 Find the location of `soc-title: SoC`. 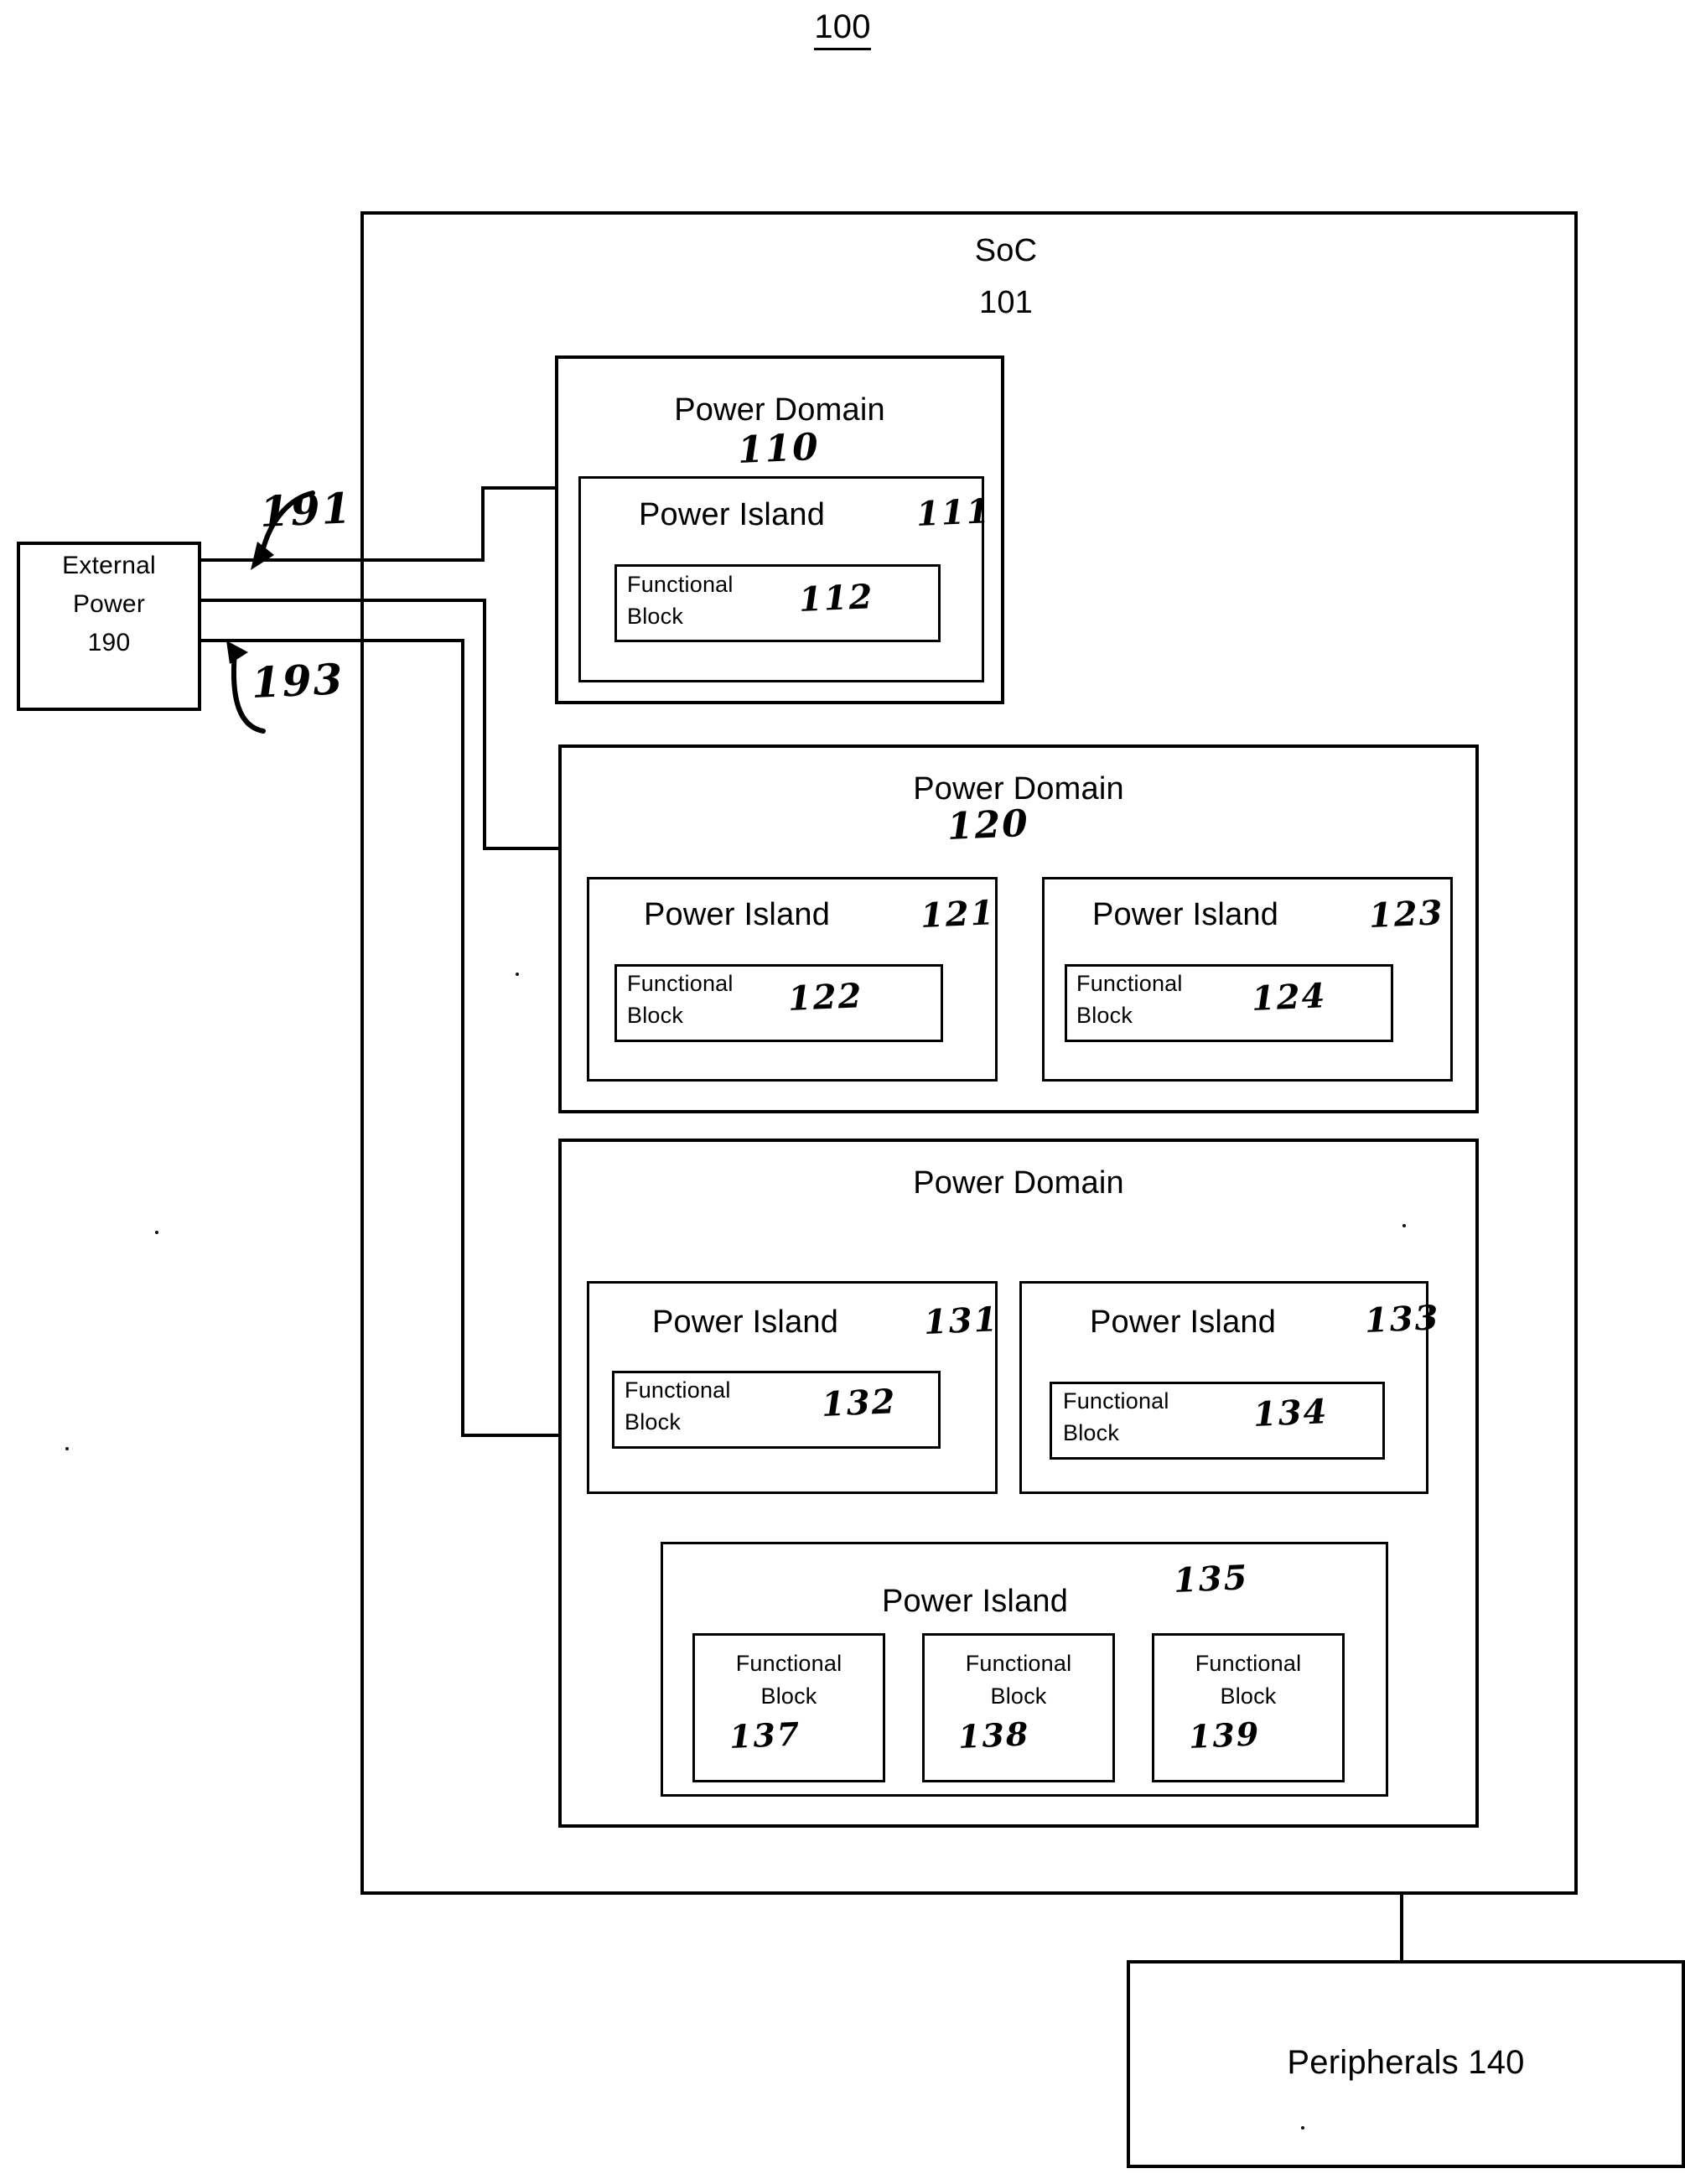

soc-title: SoC is located at coordinates (1006, 251).